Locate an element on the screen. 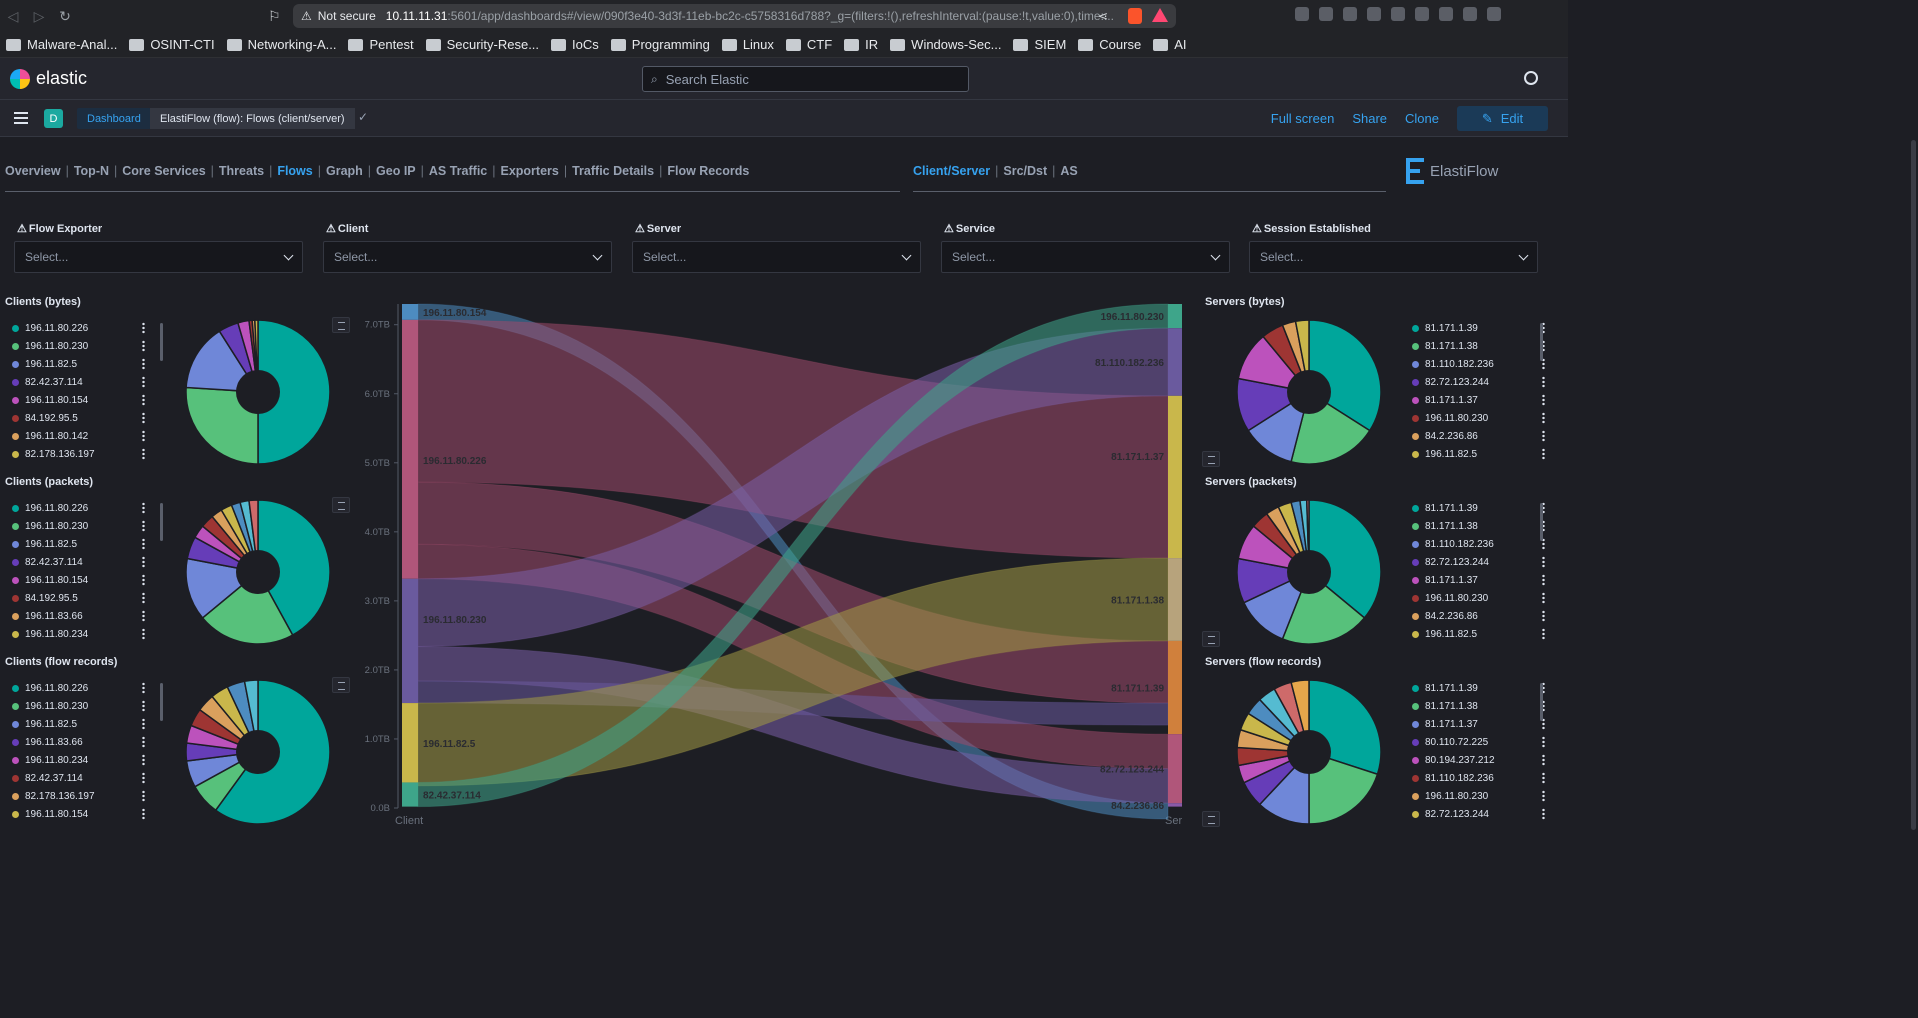 Image resolution: width=1918 pixels, height=1018 pixels. tab-traffic-details: Traffic Details is located at coordinates (613, 171).